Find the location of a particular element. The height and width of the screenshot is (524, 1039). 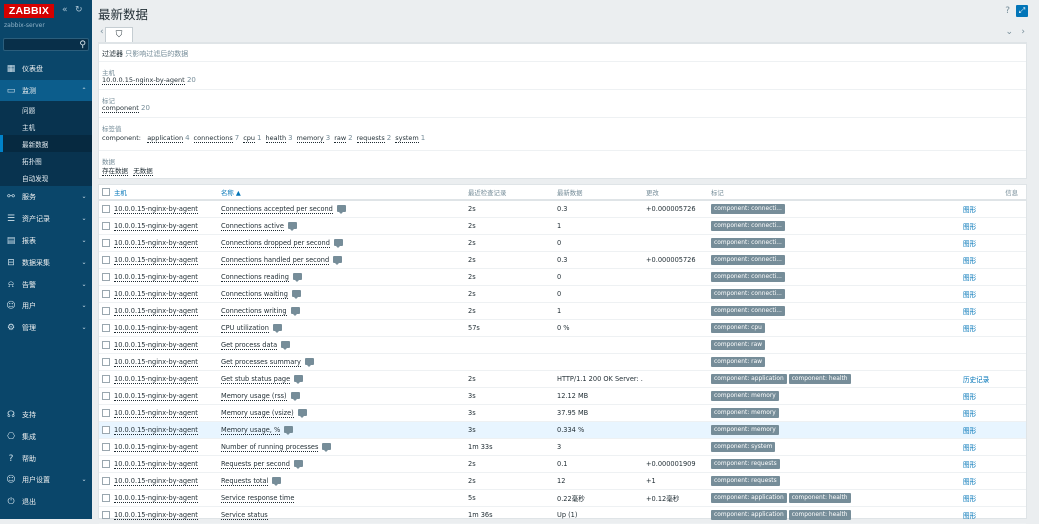

tagval-cpu: cpu is located at coordinates (249, 138).